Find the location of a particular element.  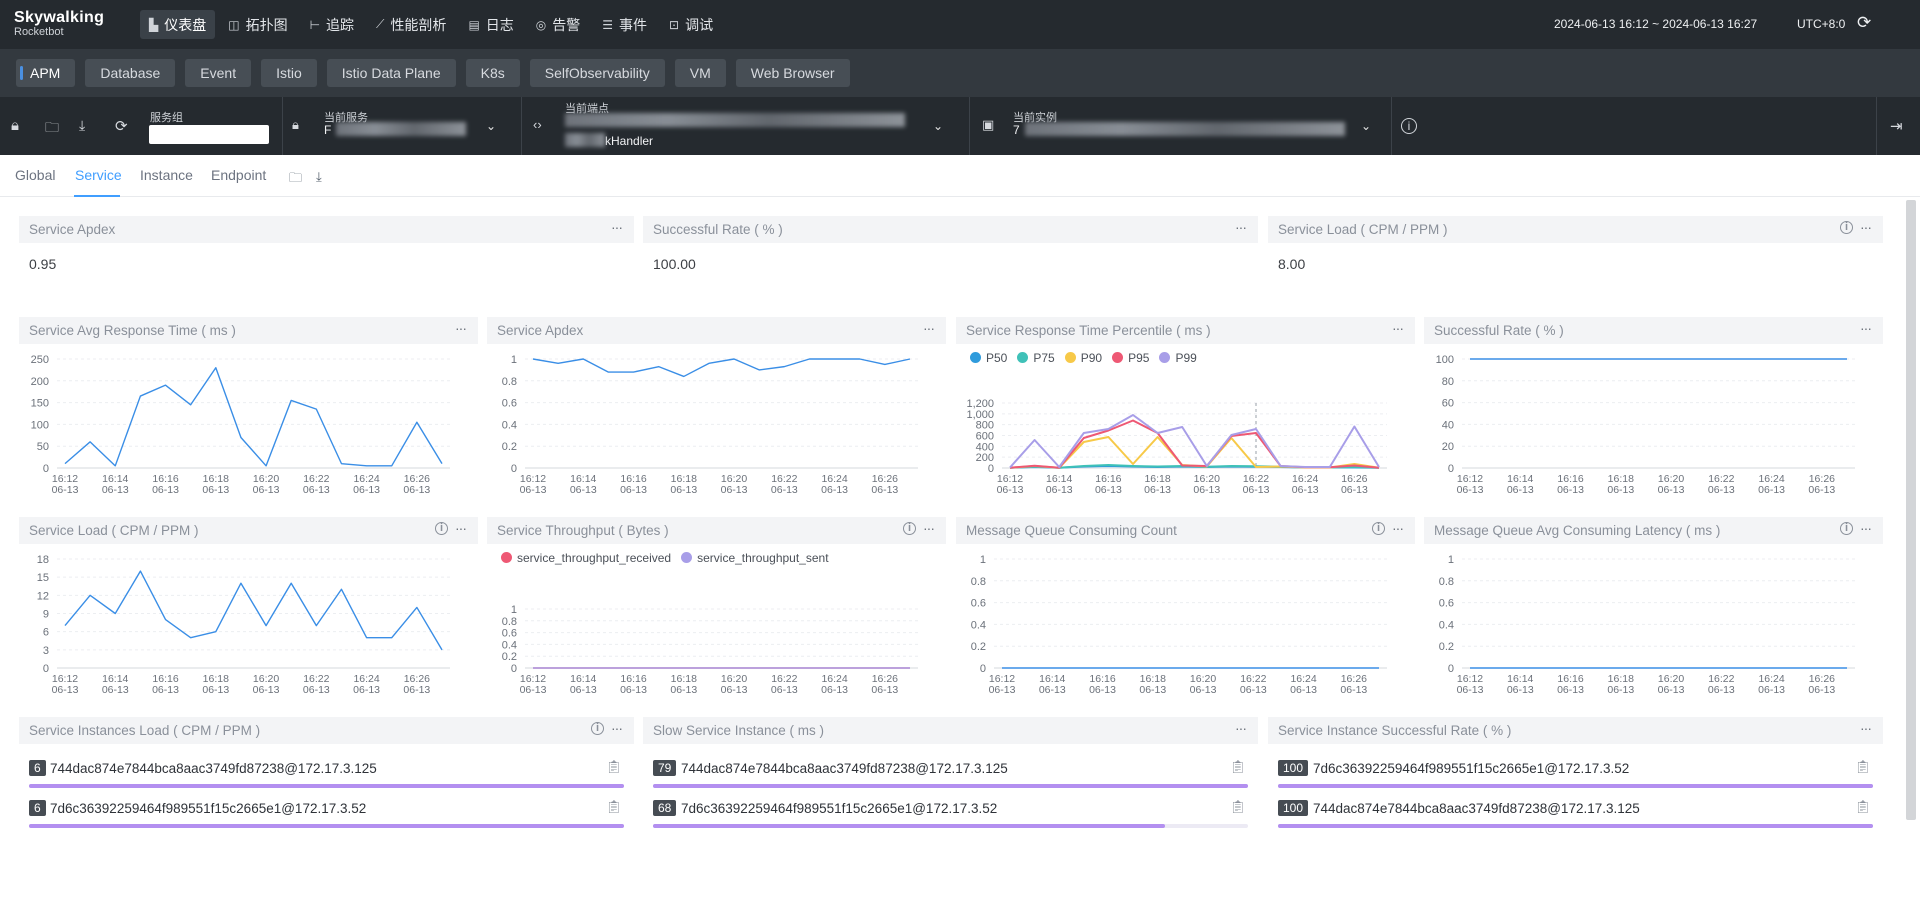

nav-item-1: ◫ 拓扑图 is located at coordinates (257, 24).